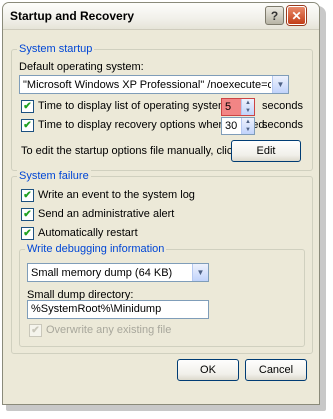 The width and height of the screenshot is (333, 419). What do you see at coordinates (231, 126) in the screenshot?
I see `time-recovery-value: 30` at bounding box center [231, 126].